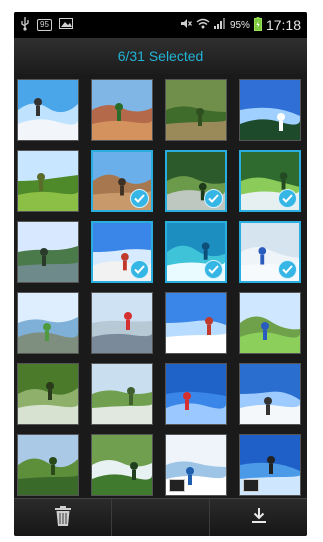 Image resolution: width=323 pixels, height=542 pixels. What do you see at coordinates (257, 25) in the screenshot?
I see `battery-icon` at bounding box center [257, 25].